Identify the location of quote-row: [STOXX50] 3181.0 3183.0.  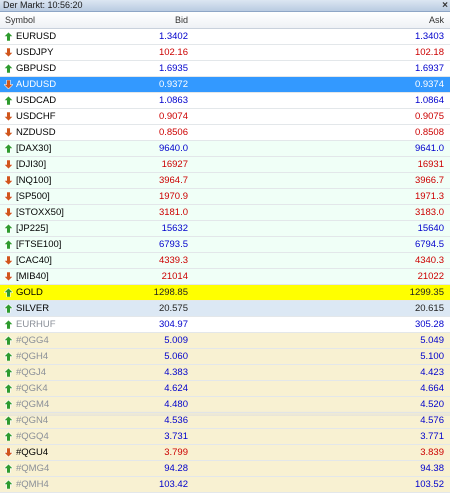
(225, 213).